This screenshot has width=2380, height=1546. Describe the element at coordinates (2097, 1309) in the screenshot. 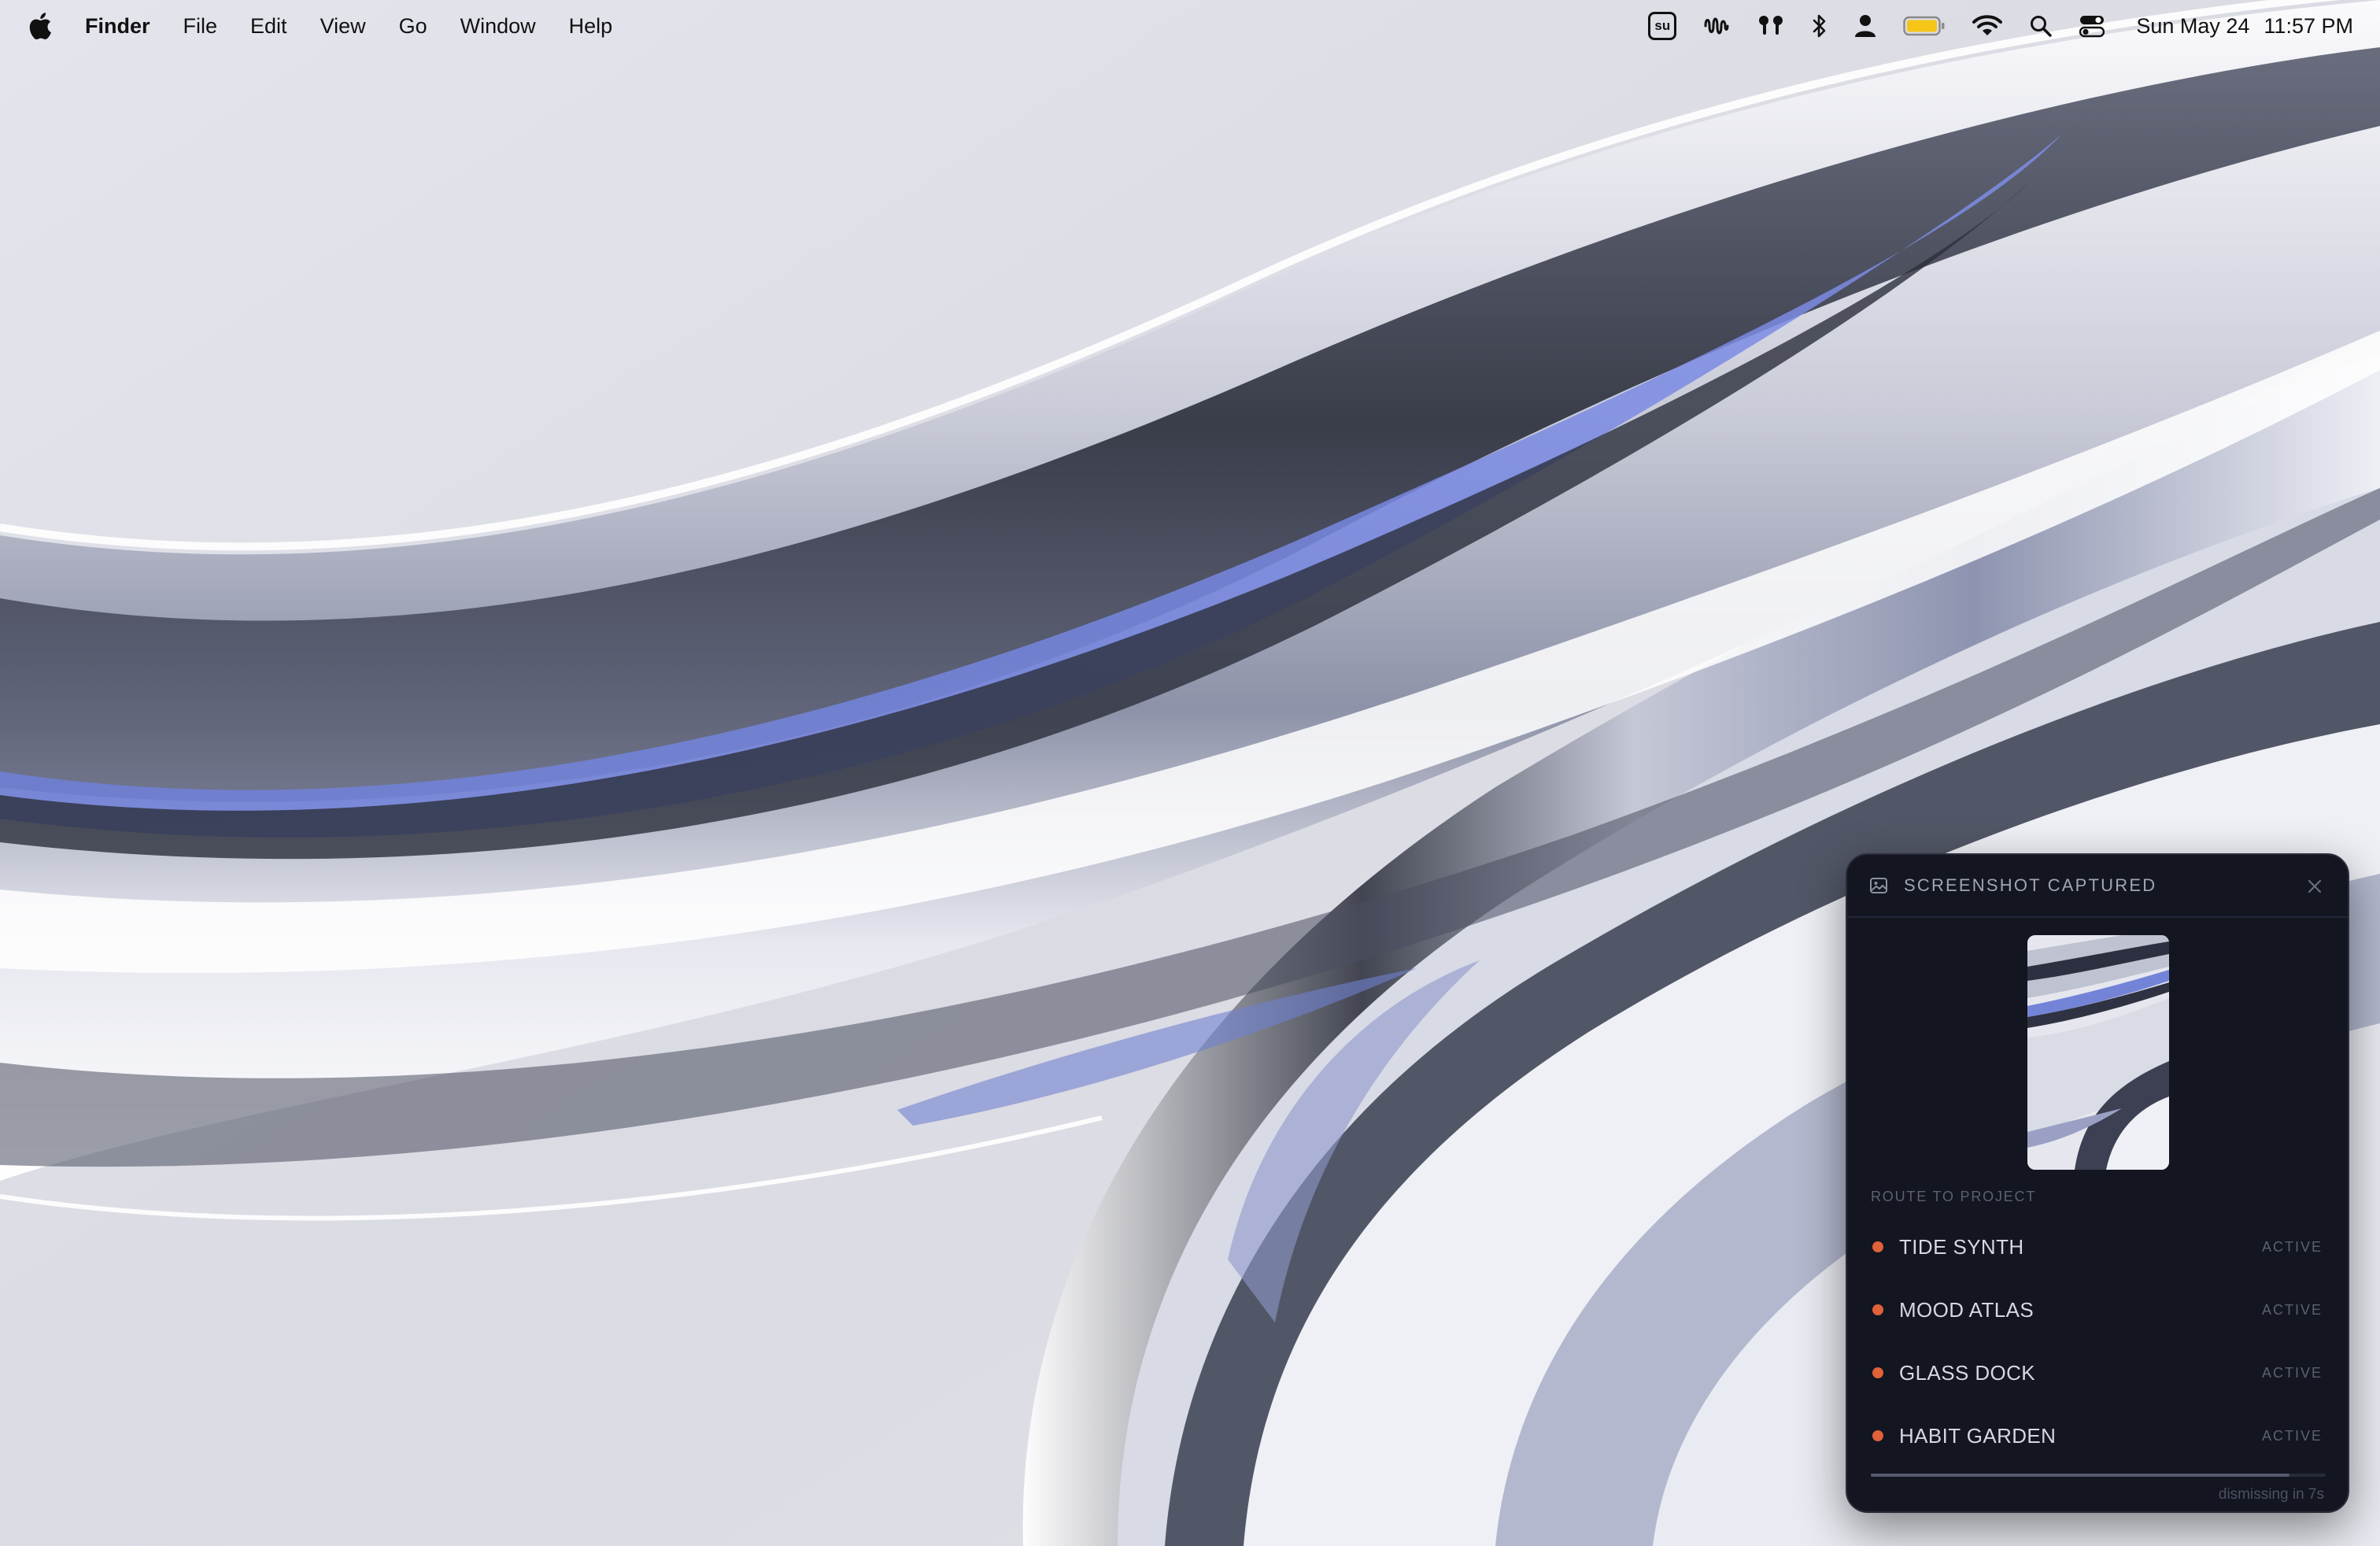

I see `project-row-mood-atlas: MOOD ATLAS ACTIVE` at that location.